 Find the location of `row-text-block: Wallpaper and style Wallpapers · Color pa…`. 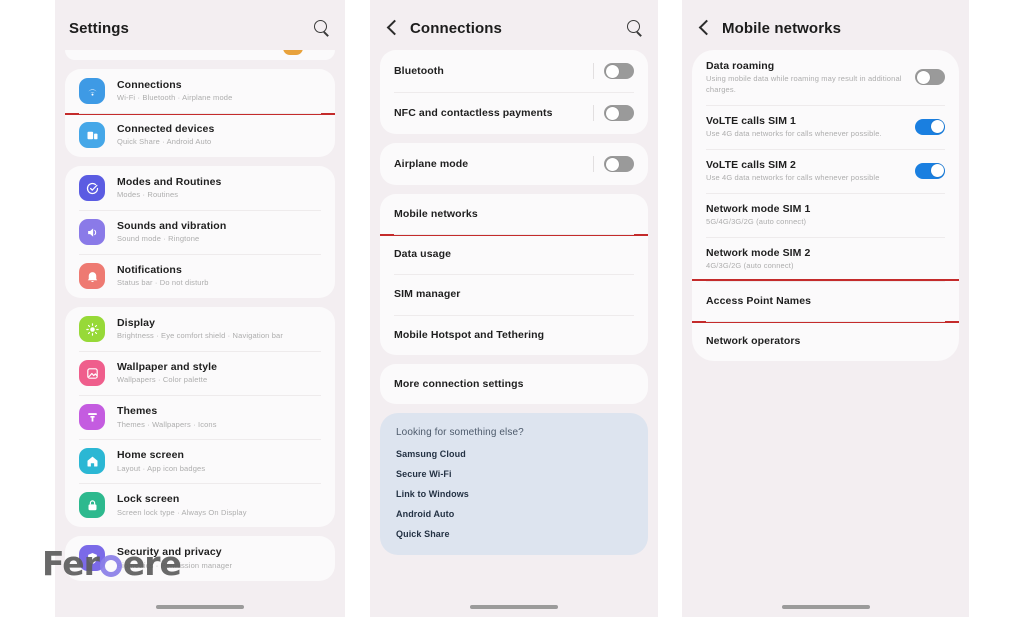

row-text-block: Wallpaper and style Wallpapers · Color pa… is located at coordinates (219, 373).